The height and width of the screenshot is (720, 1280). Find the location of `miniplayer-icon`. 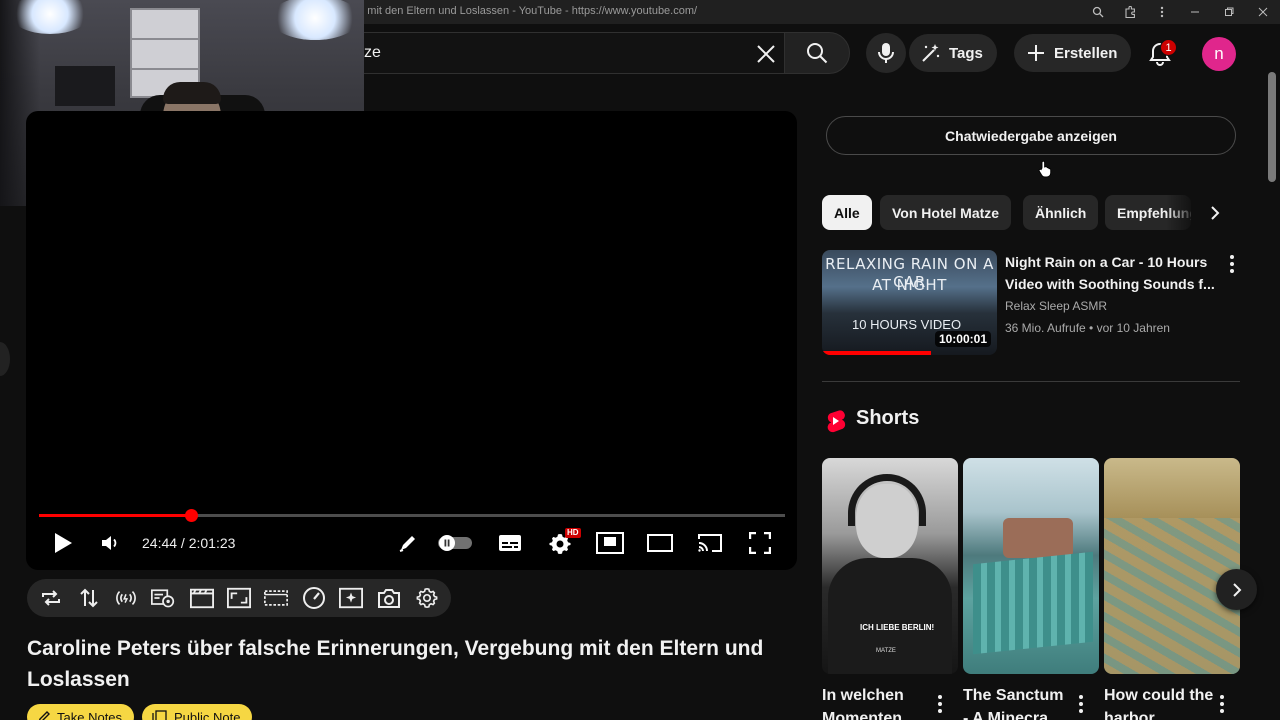

miniplayer-icon is located at coordinates (610, 543).